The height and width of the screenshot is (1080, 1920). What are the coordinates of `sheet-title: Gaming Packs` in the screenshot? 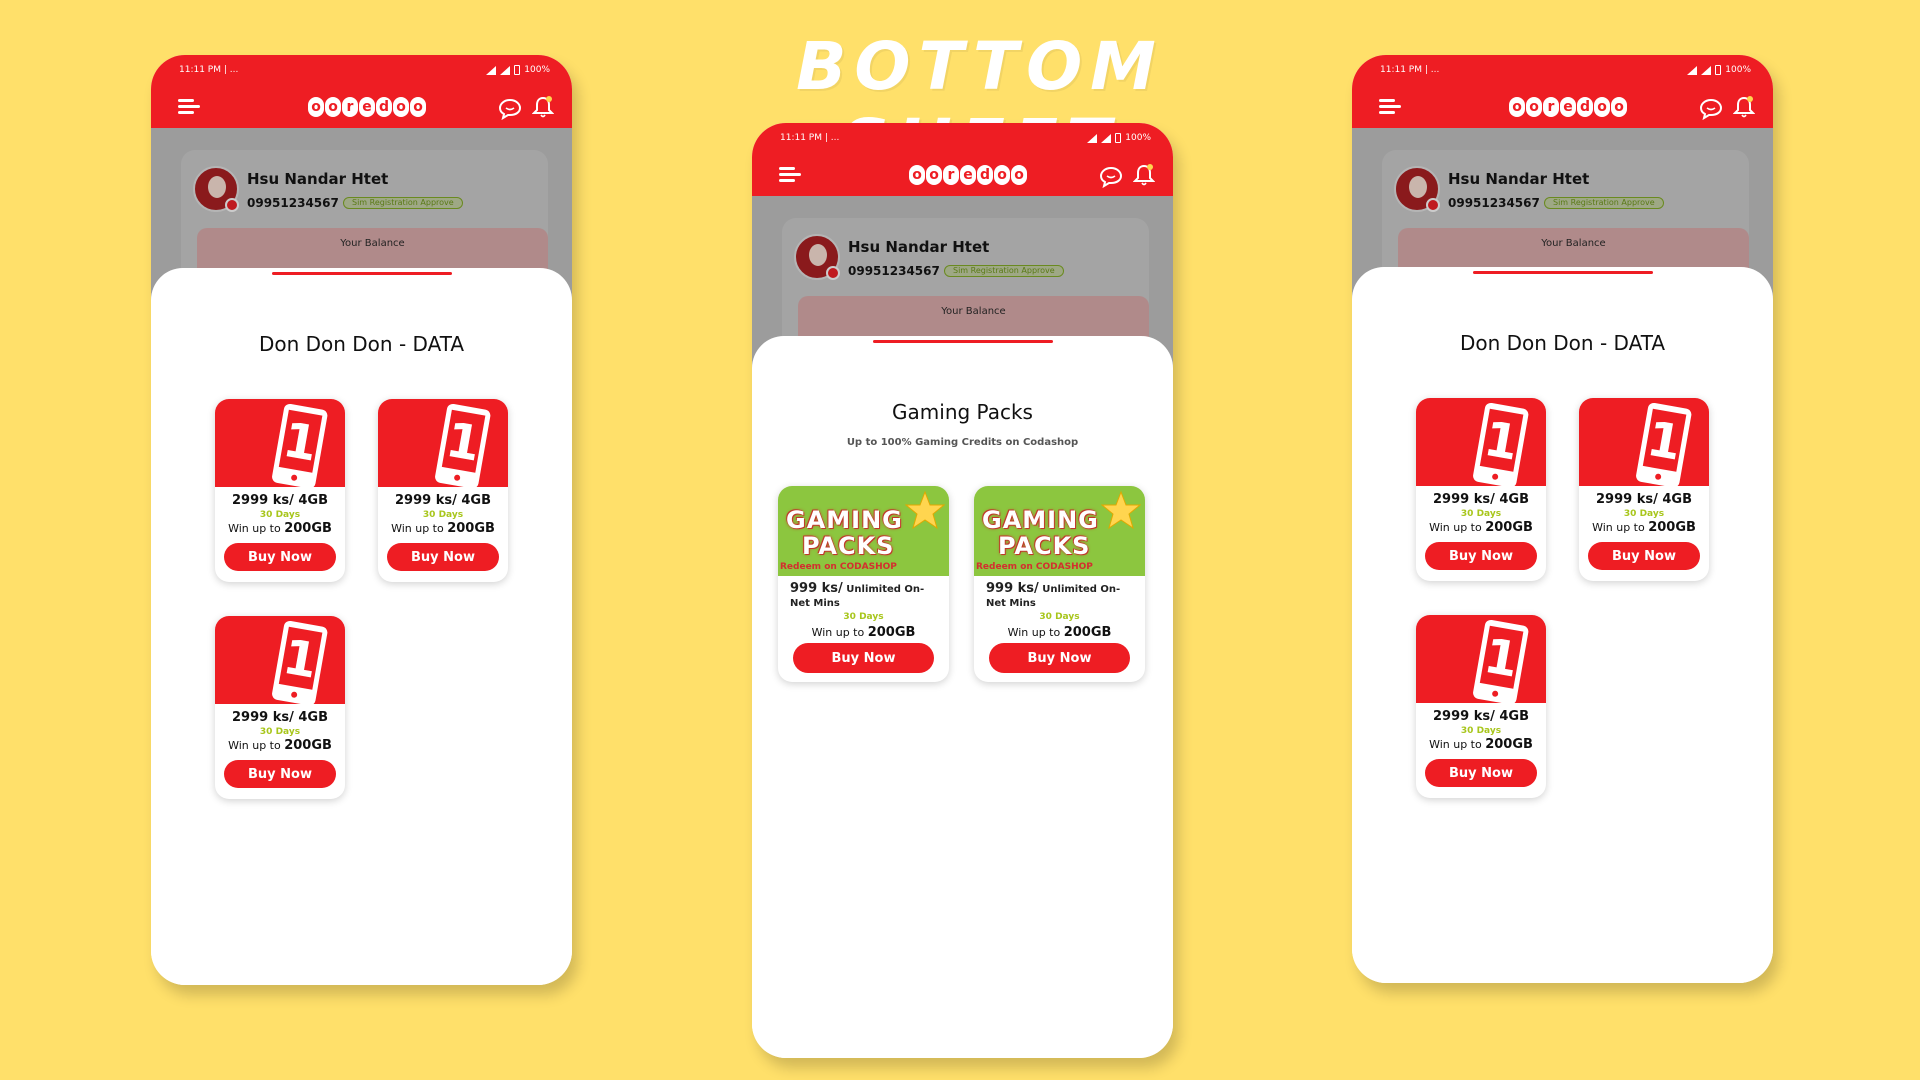 It's located at (962, 412).